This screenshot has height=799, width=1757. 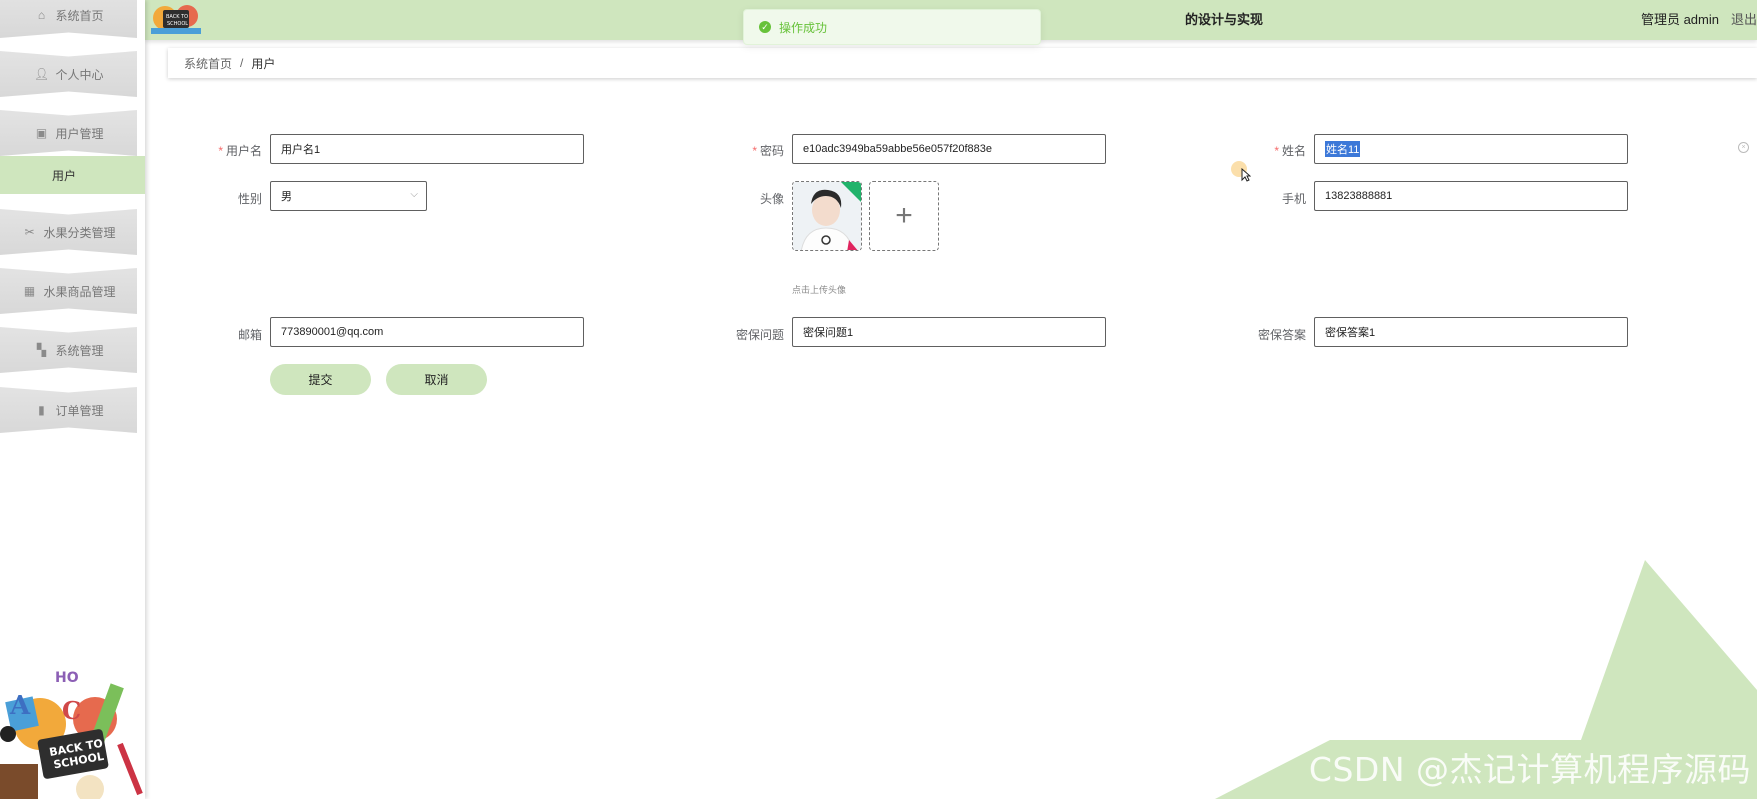 What do you see at coordinates (249, 335) in the screenshot?
I see `email-label: 邮箱` at bounding box center [249, 335].